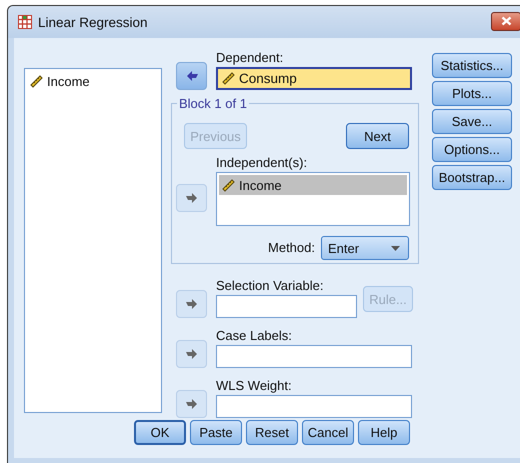 The height and width of the screenshot is (463, 520). Describe the element at coordinates (25, 22) in the screenshot. I see `grid-icon` at that location.